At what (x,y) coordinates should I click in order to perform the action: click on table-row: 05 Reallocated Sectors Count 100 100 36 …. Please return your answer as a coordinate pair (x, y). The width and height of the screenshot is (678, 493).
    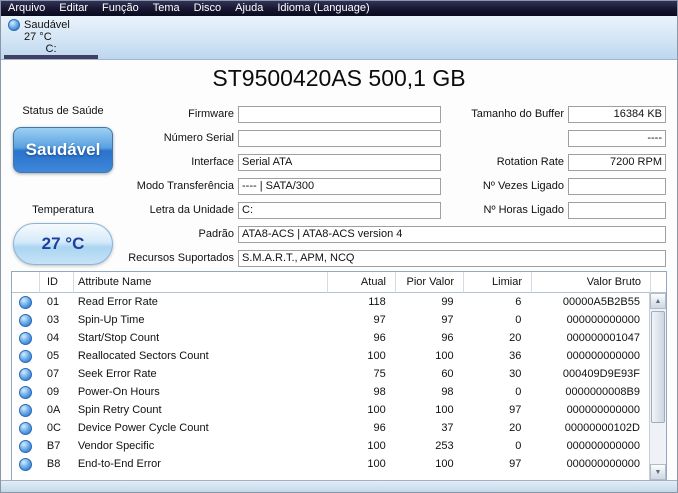
    Looking at the image, I should click on (330, 356).